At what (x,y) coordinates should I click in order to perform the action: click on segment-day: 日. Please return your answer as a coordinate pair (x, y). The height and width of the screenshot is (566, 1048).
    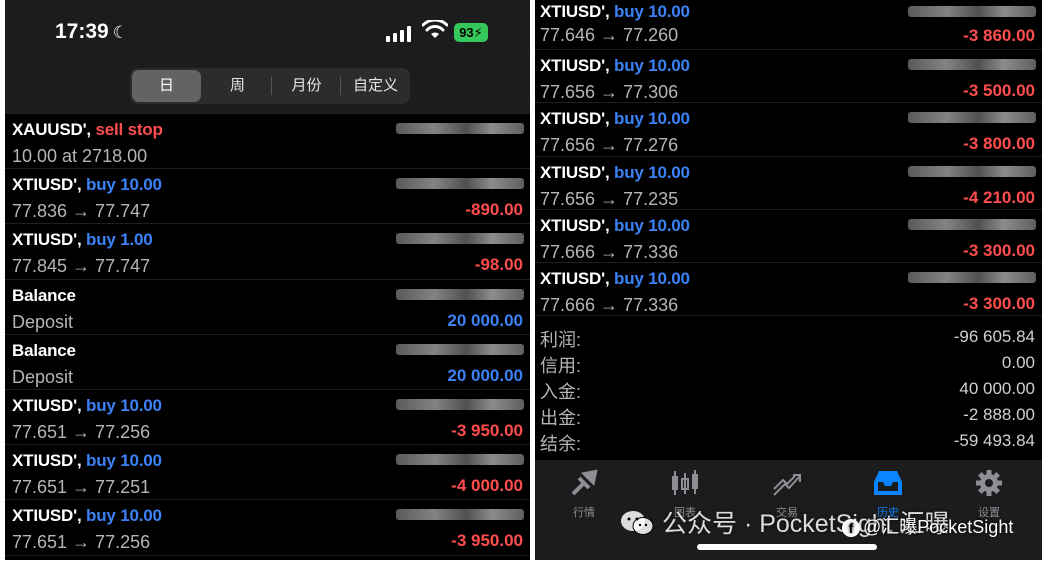
    Looking at the image, I should click on (166, 86).